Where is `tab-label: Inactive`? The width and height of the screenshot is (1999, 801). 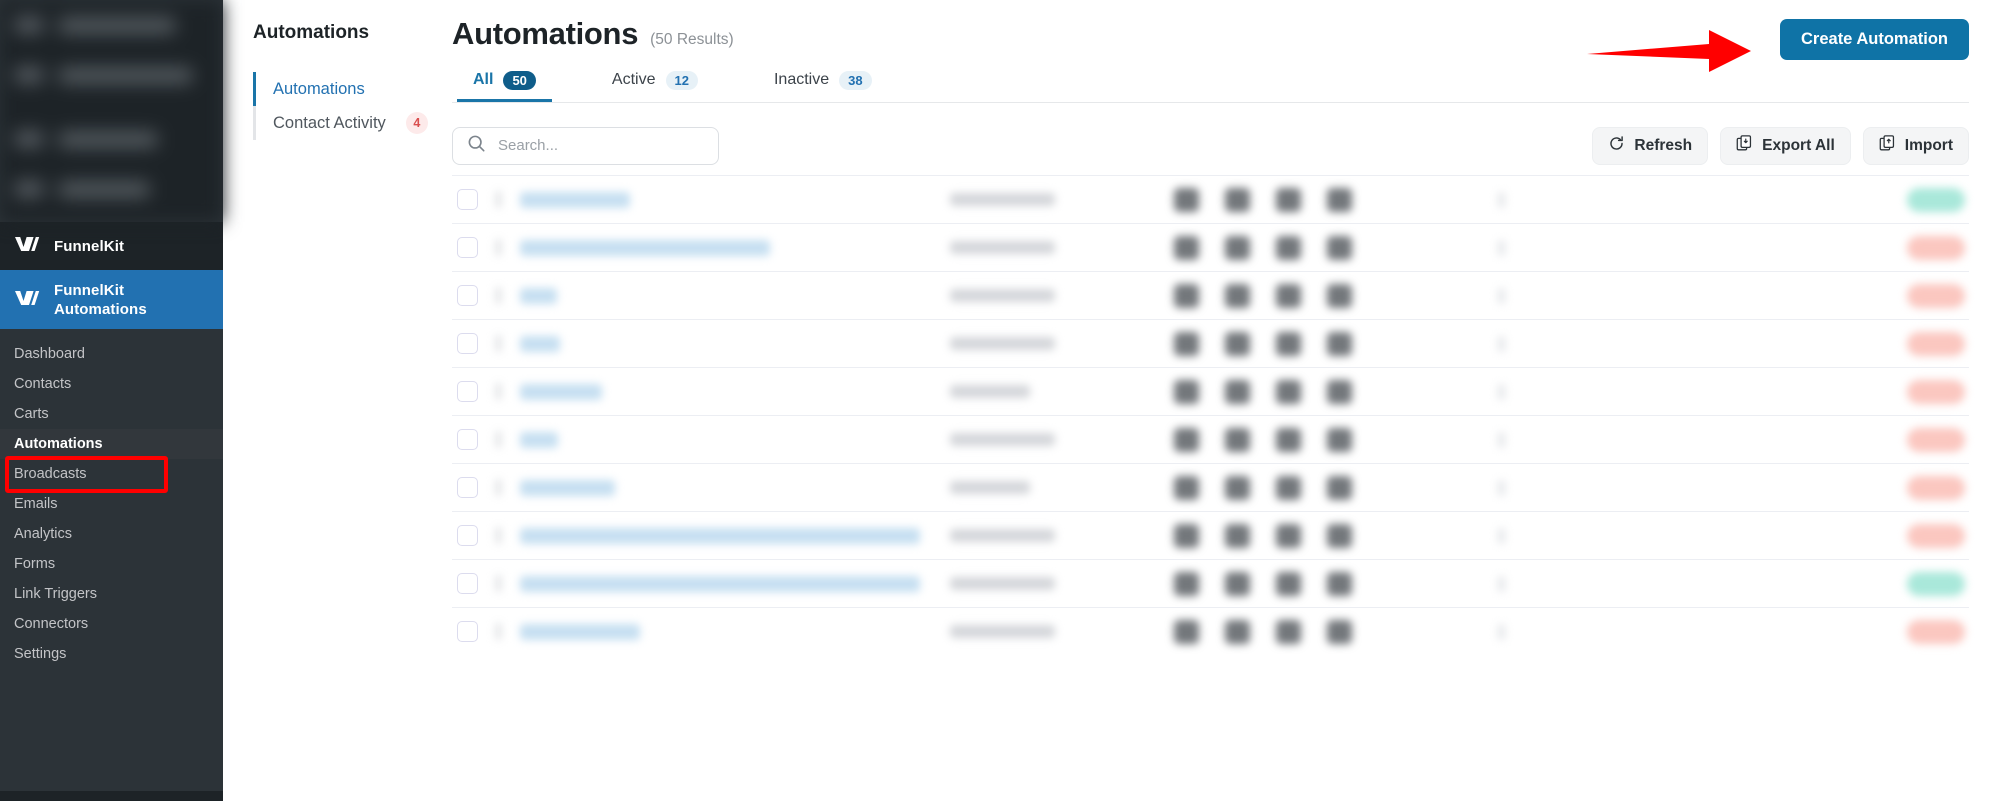
tab-label: Inactive is located at coordinates (801, 79).